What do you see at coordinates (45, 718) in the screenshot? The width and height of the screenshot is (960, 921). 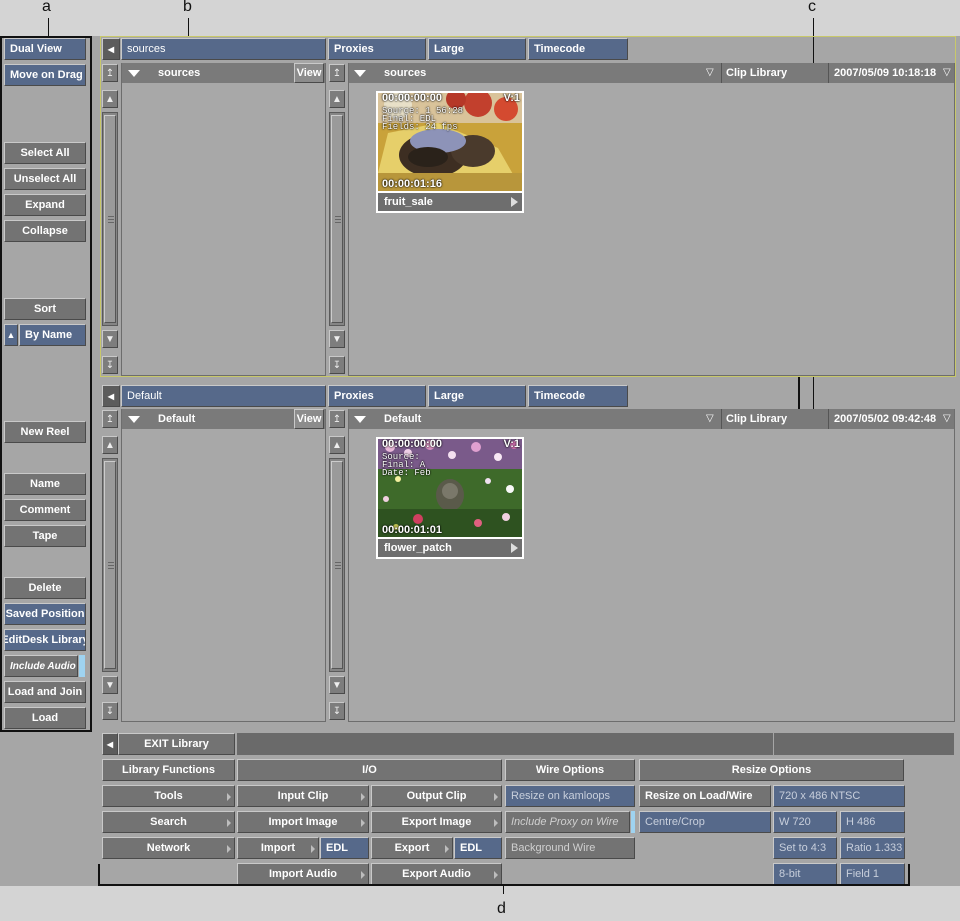 I see `load-button: Load` at bounding box center [45, 718].